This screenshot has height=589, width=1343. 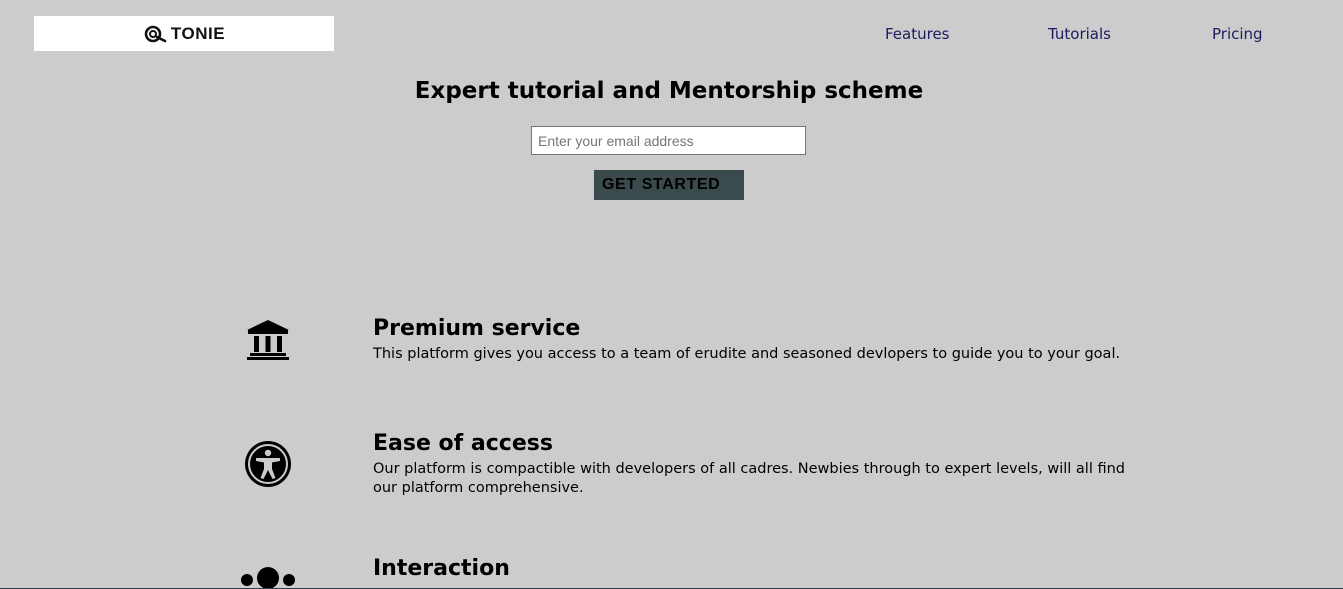 What do you see at coordinates (268, 464) in the screenshot?
I see `accessibility-icon` at bounding box center [268, 464].